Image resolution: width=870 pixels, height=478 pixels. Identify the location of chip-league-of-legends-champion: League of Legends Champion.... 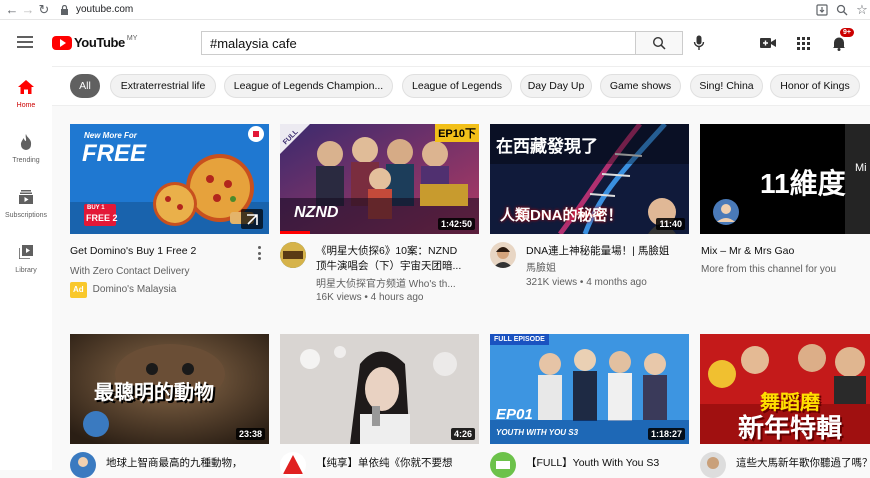
(308, 86).